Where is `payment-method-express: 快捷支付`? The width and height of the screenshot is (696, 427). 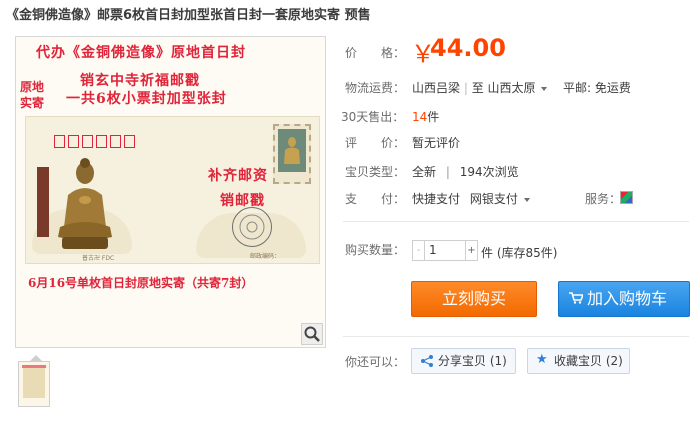 payment-method-express: 快捷支付 is located at coordinates (436, 199).